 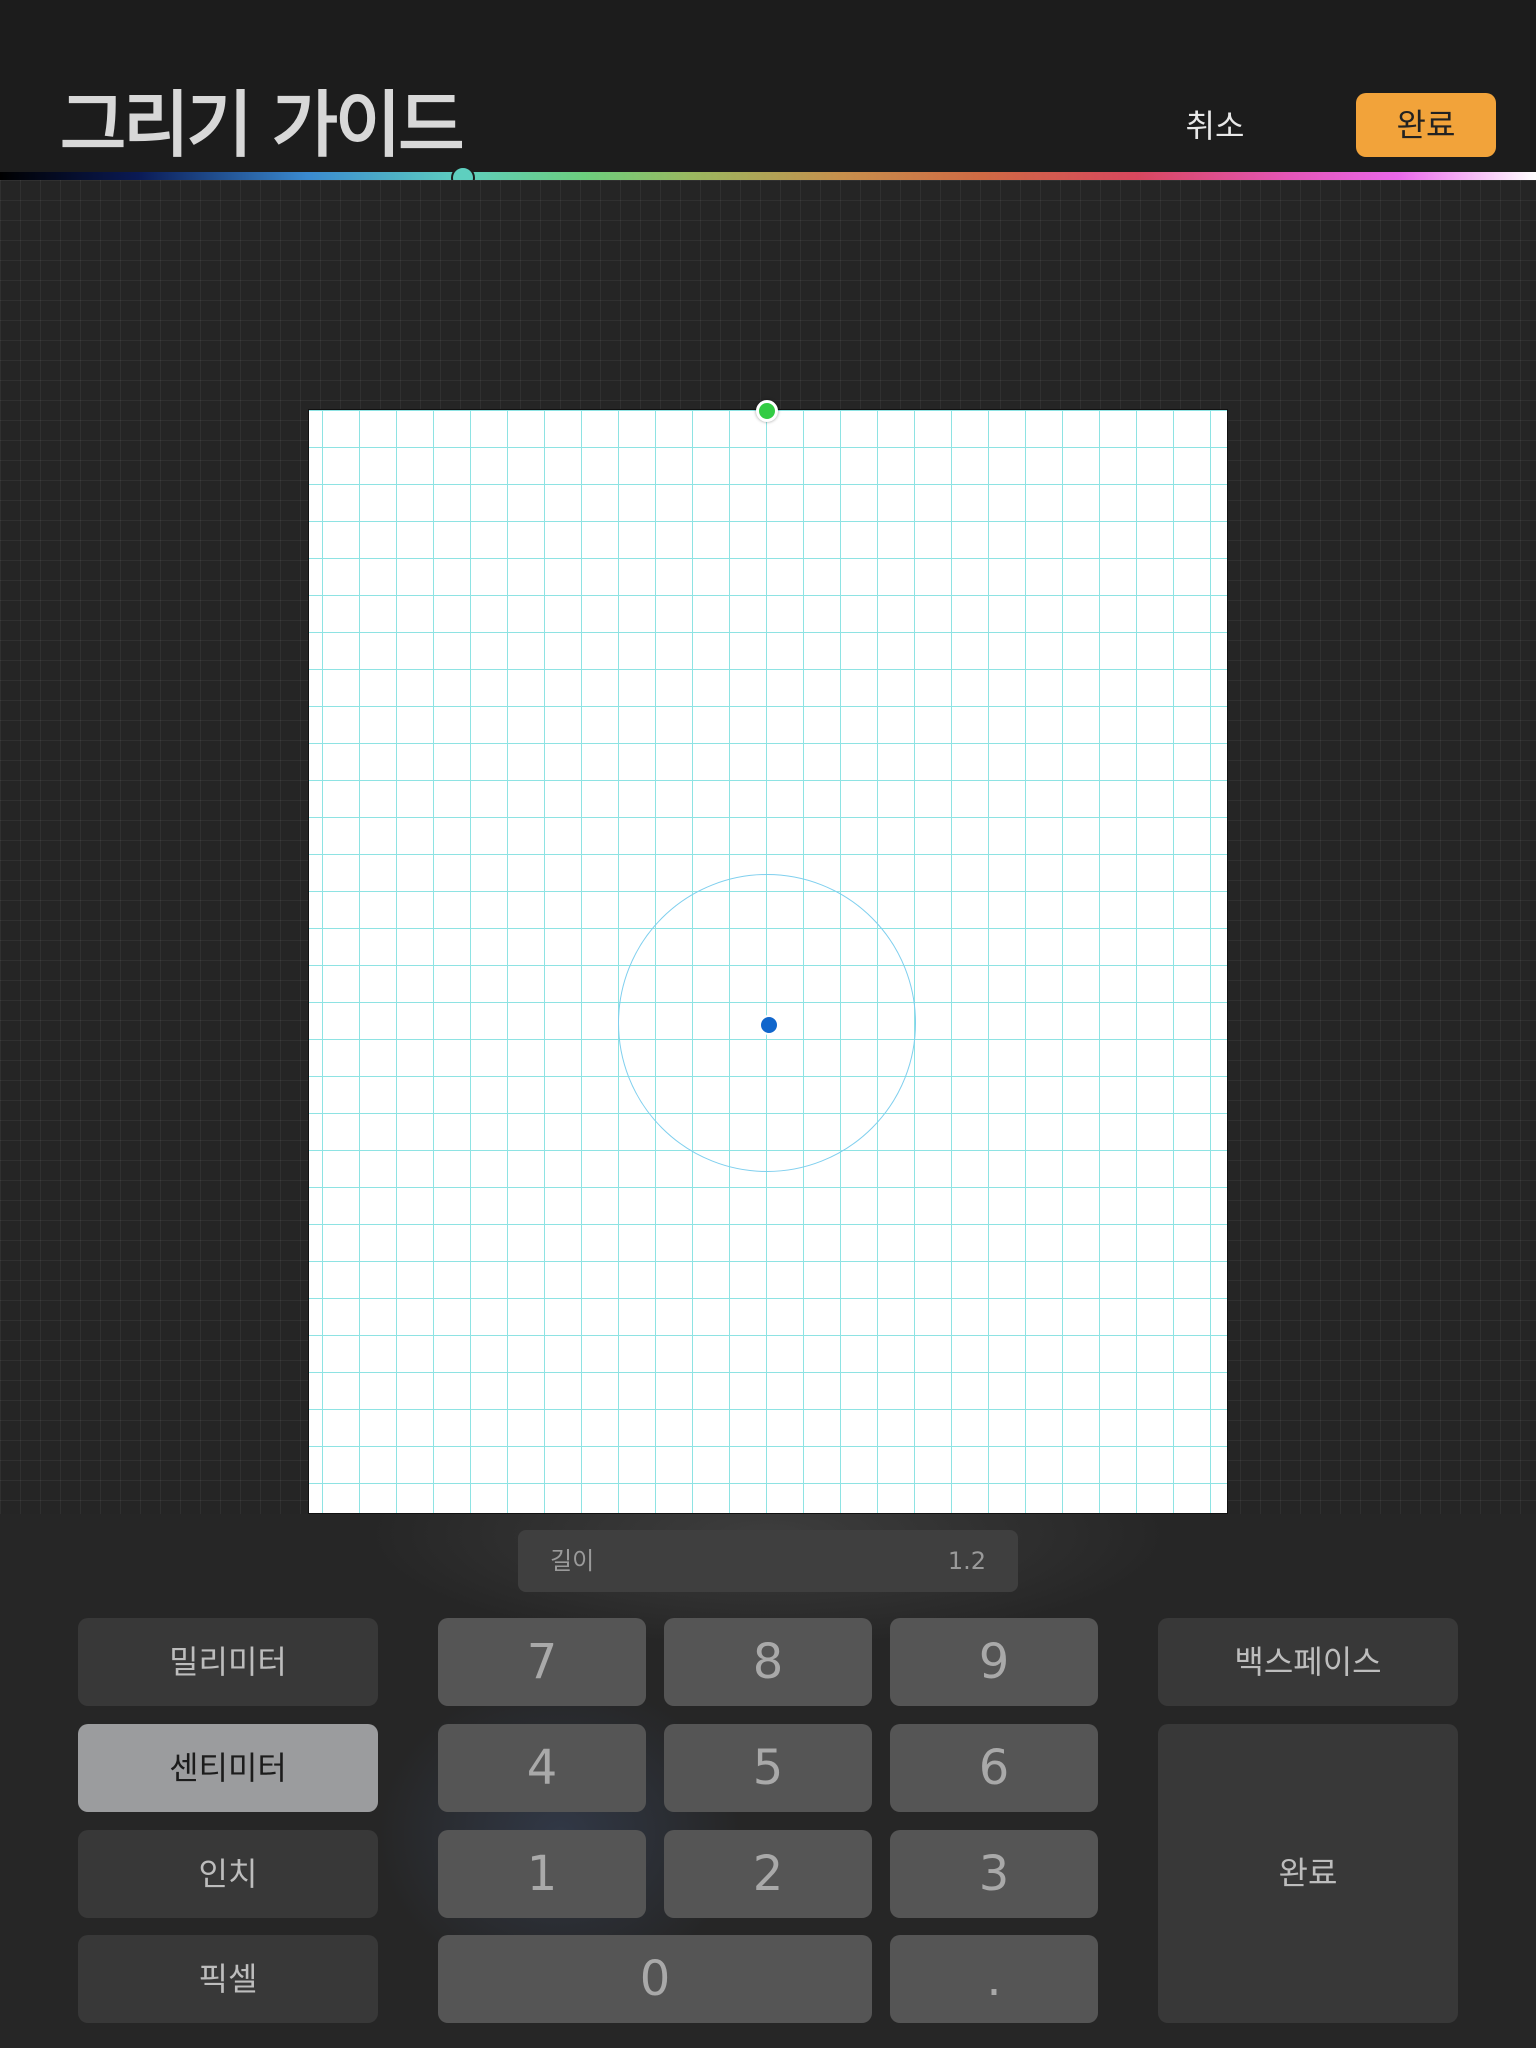 What do you see at coordinates (768, 88) in the screenshot?
I see `top-bar: 그리기 가이드 취소 완료` at bounding box center [768, 88].